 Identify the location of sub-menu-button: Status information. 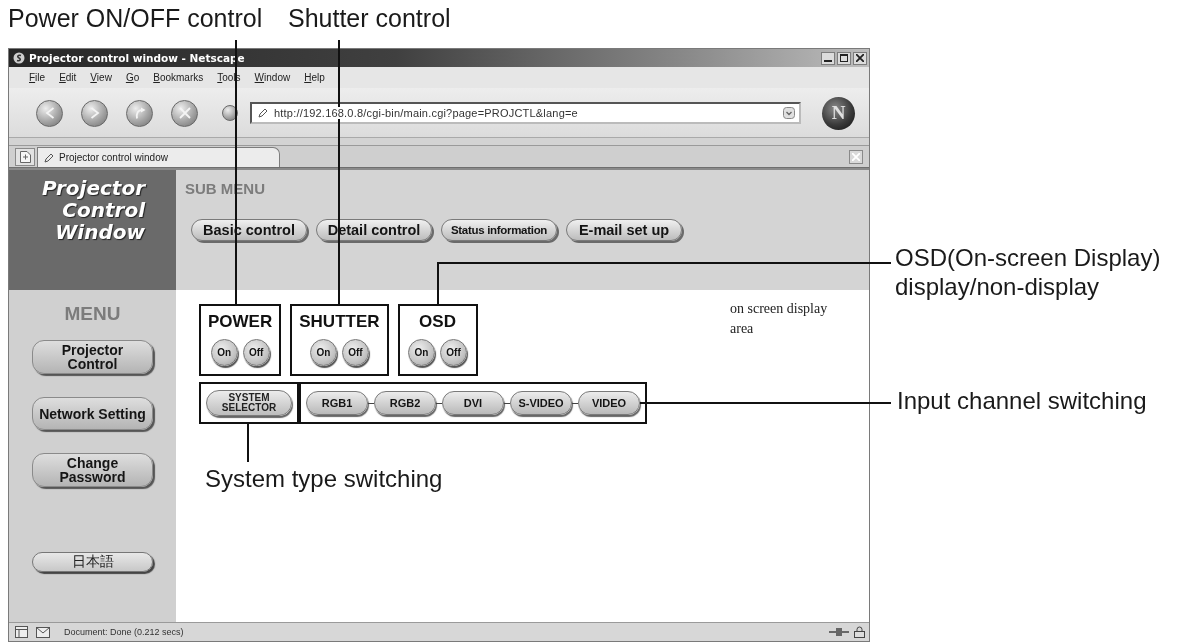
(499, 230).